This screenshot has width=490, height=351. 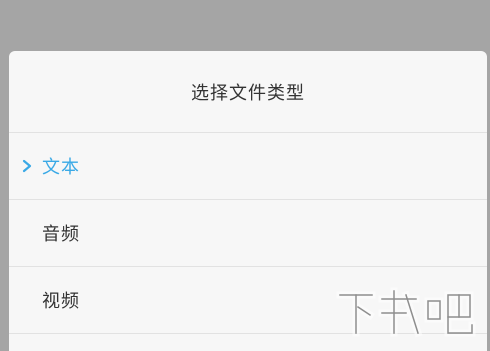 What do you see at coordinates (27, 166) in the screenshot?
I see `chevron-right-icon` at bounding box center [27, 166].